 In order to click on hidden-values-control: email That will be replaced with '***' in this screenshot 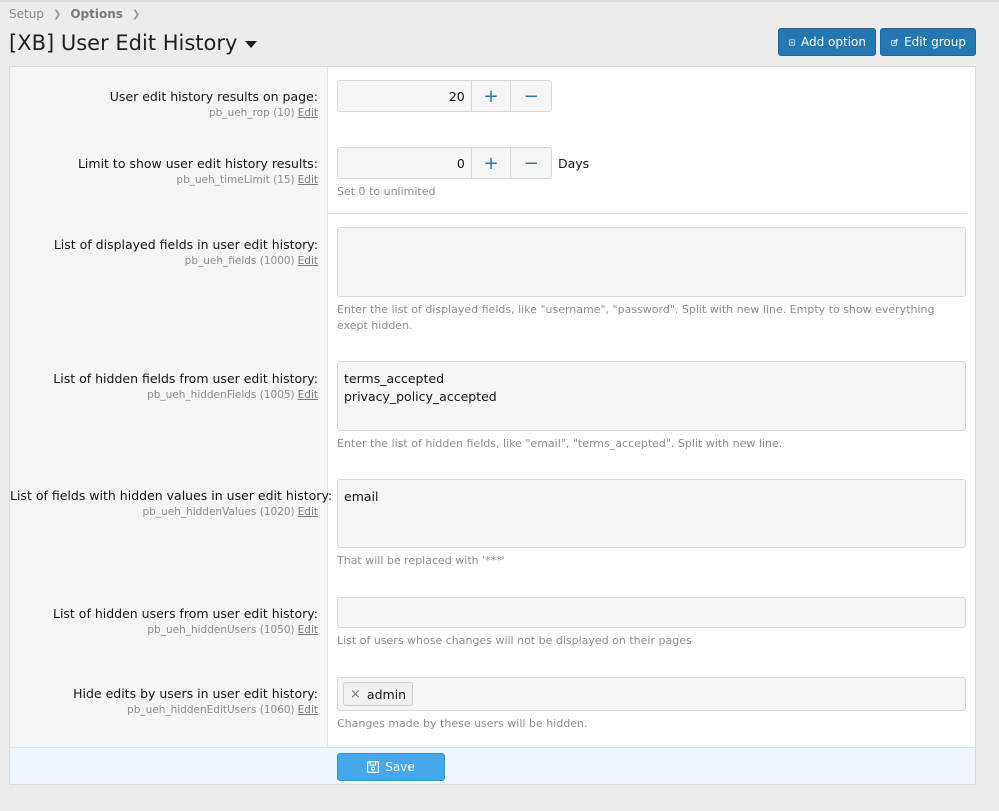, I will do `click(651, 524)`.